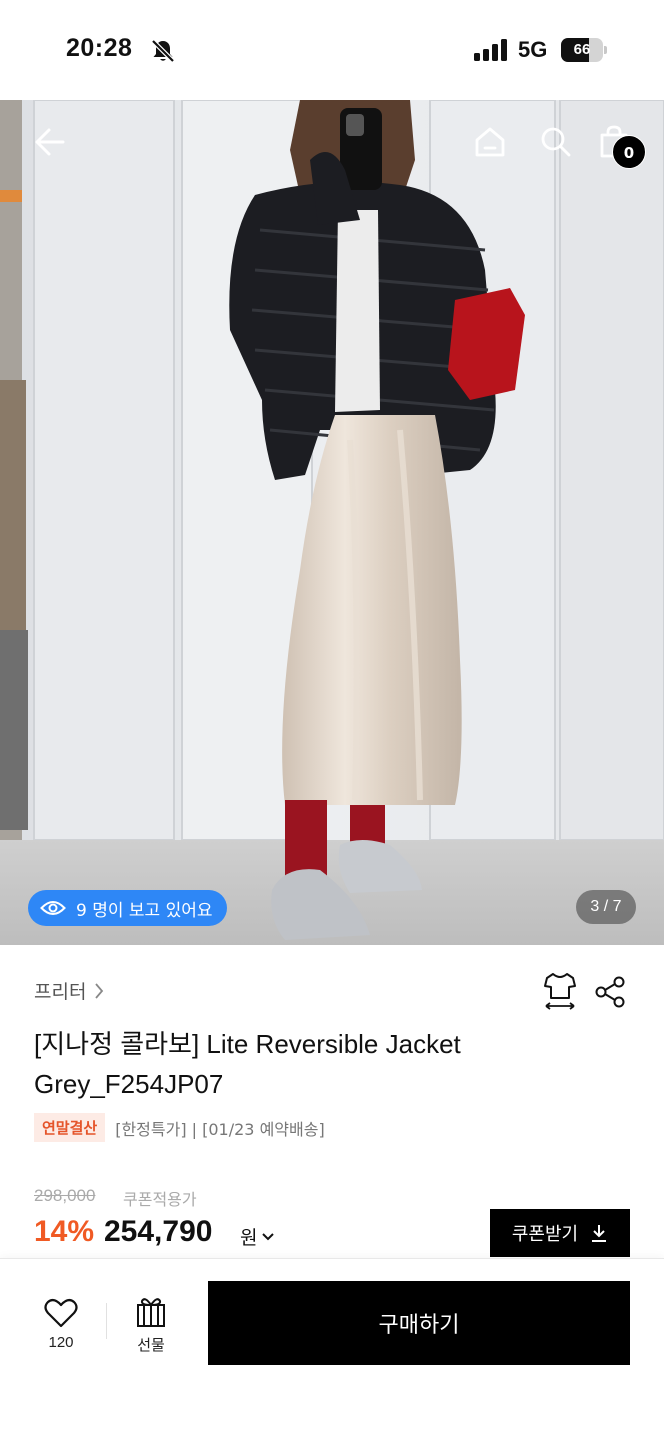 The width and height of the screenshot is (664, 1440). I want to click on status-bar: 20:28 5G 66, so click(332, 50).